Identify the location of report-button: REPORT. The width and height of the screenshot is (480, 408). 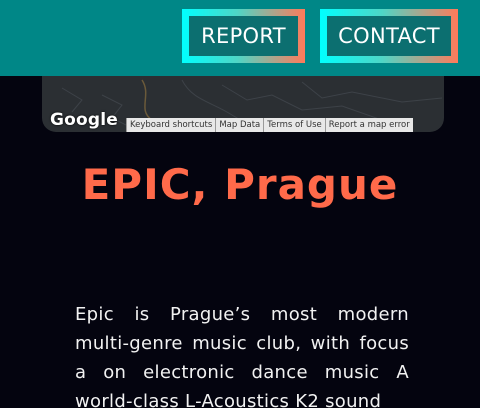
(243, 36).